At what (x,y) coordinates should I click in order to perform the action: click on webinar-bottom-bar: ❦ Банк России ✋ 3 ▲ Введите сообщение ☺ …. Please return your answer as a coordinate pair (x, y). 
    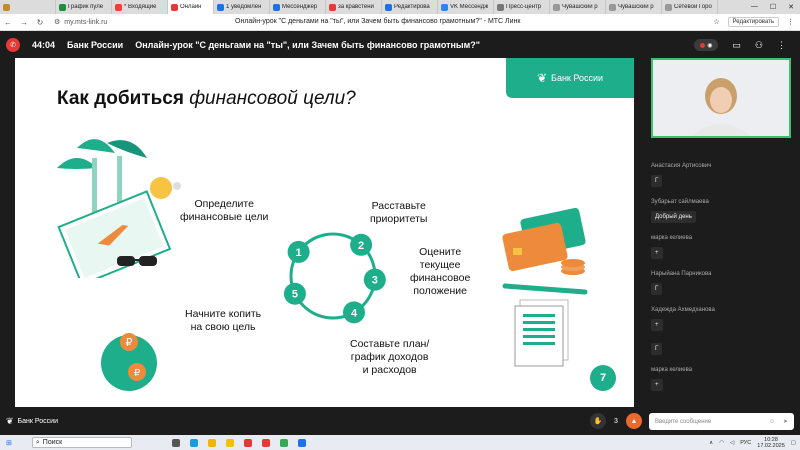
    Looking at the image, I should click on (400, 421).